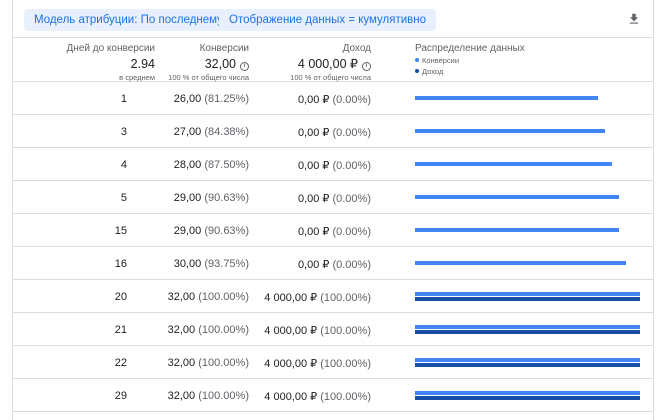 The width and height of the screenshot is (666, 420). I want to click on revenue-label: Доход, so click(356, 48).